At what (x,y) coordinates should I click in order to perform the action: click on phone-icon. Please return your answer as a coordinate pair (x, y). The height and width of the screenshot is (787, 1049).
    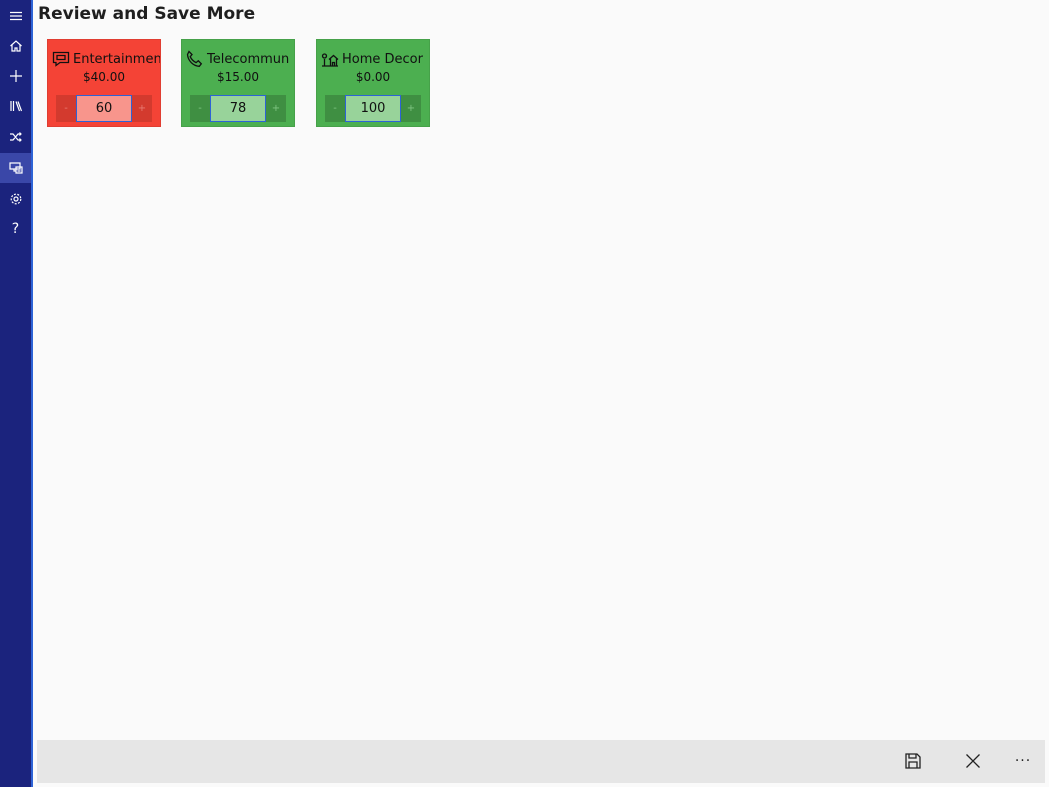
    Looking at the image, I should click on (194, 58).